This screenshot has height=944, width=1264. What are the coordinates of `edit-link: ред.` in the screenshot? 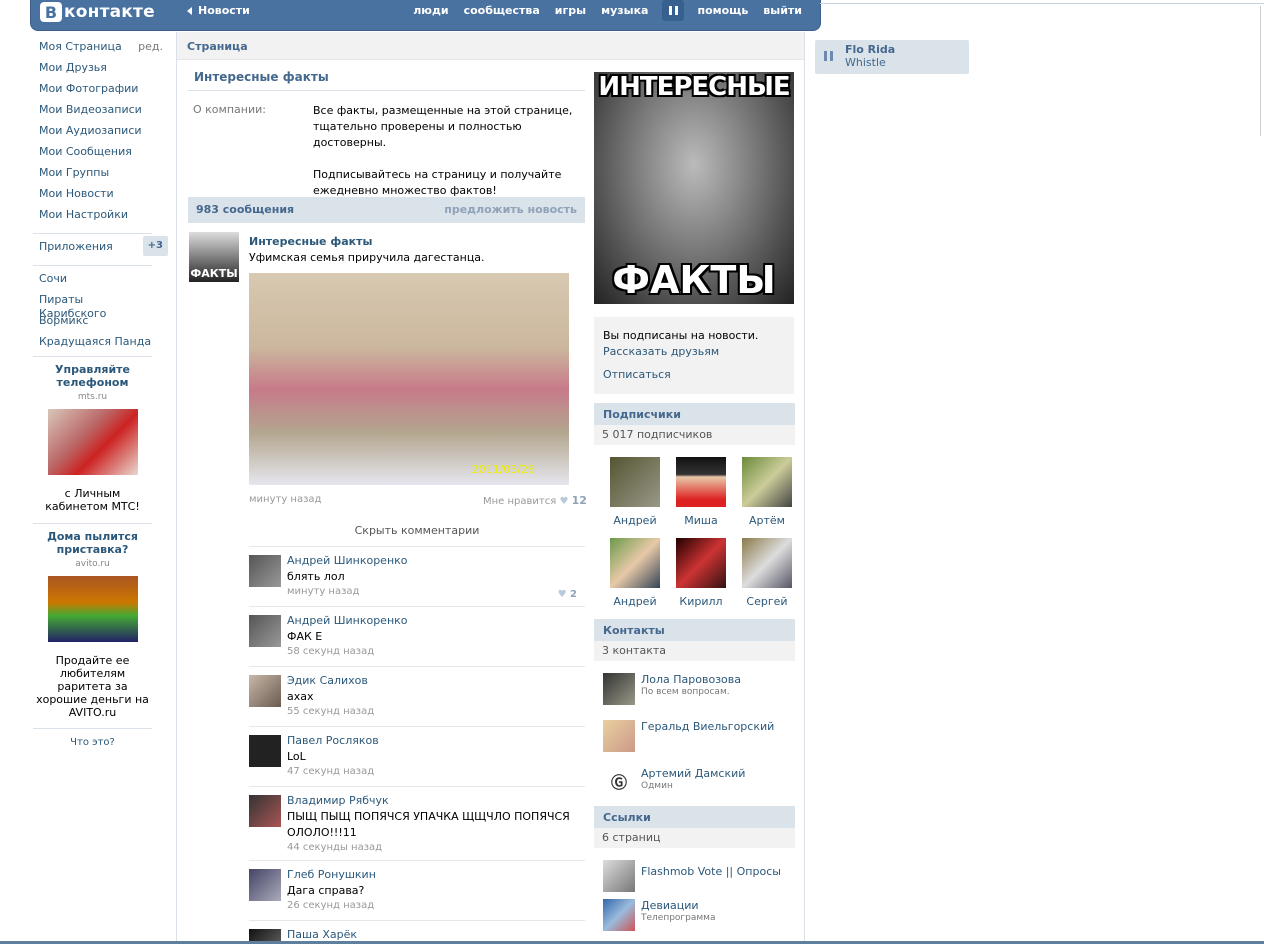 It's located at (150, 47).